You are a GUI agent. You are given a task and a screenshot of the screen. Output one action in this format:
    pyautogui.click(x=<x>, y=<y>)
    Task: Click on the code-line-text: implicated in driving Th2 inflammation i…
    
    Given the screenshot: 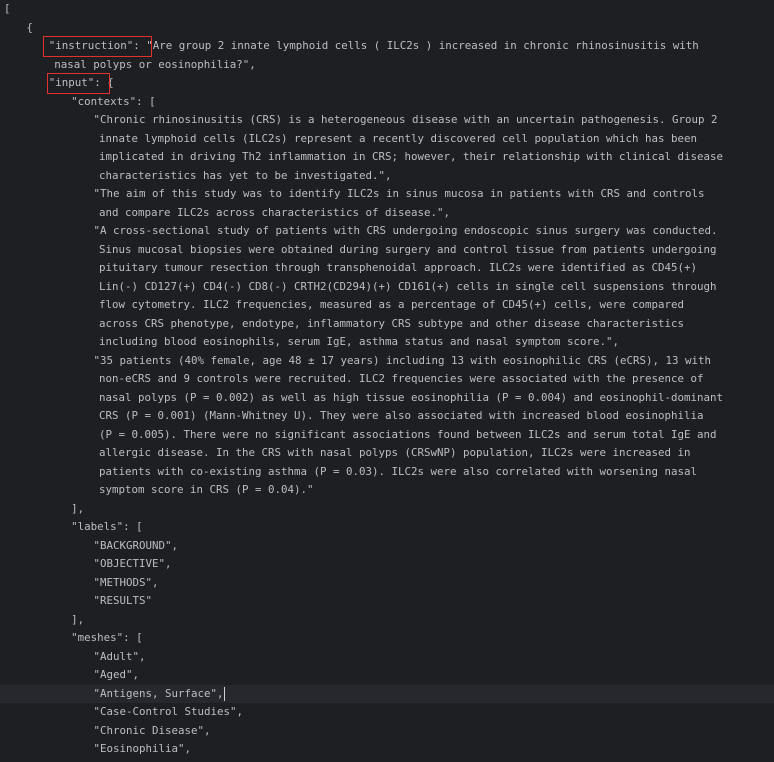 What is the action you would take?
    pyautogui.click(x=411, y=156)
    